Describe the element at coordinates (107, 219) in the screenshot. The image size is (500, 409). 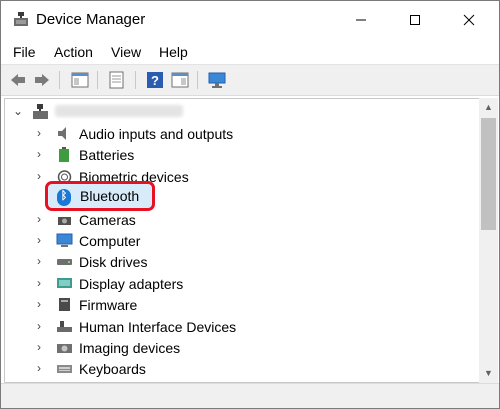
I see `tree-item-label: Cameras` at that location.